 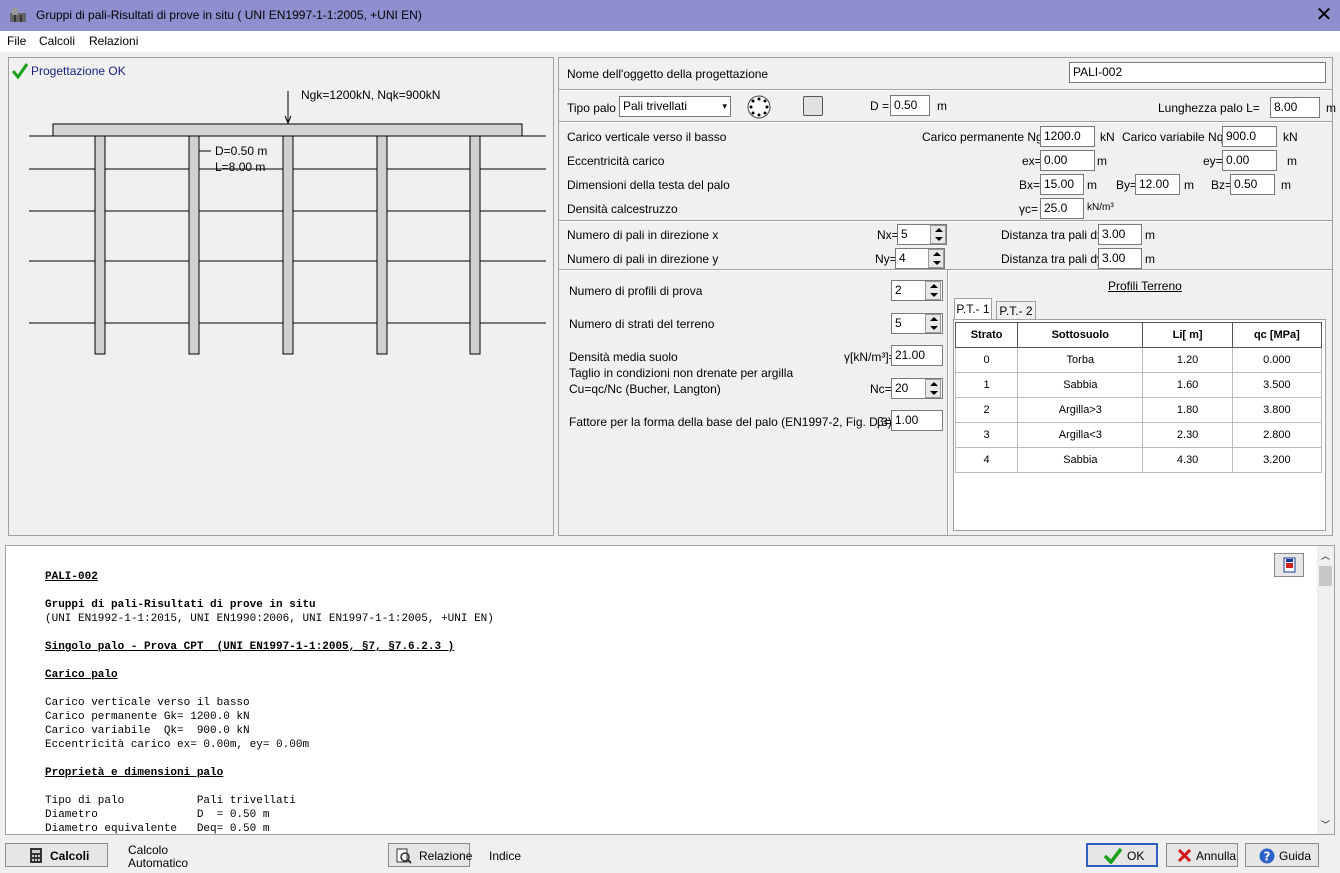 I want to click on menu-relazioni: Relazioni, so click(x=113, y=41).